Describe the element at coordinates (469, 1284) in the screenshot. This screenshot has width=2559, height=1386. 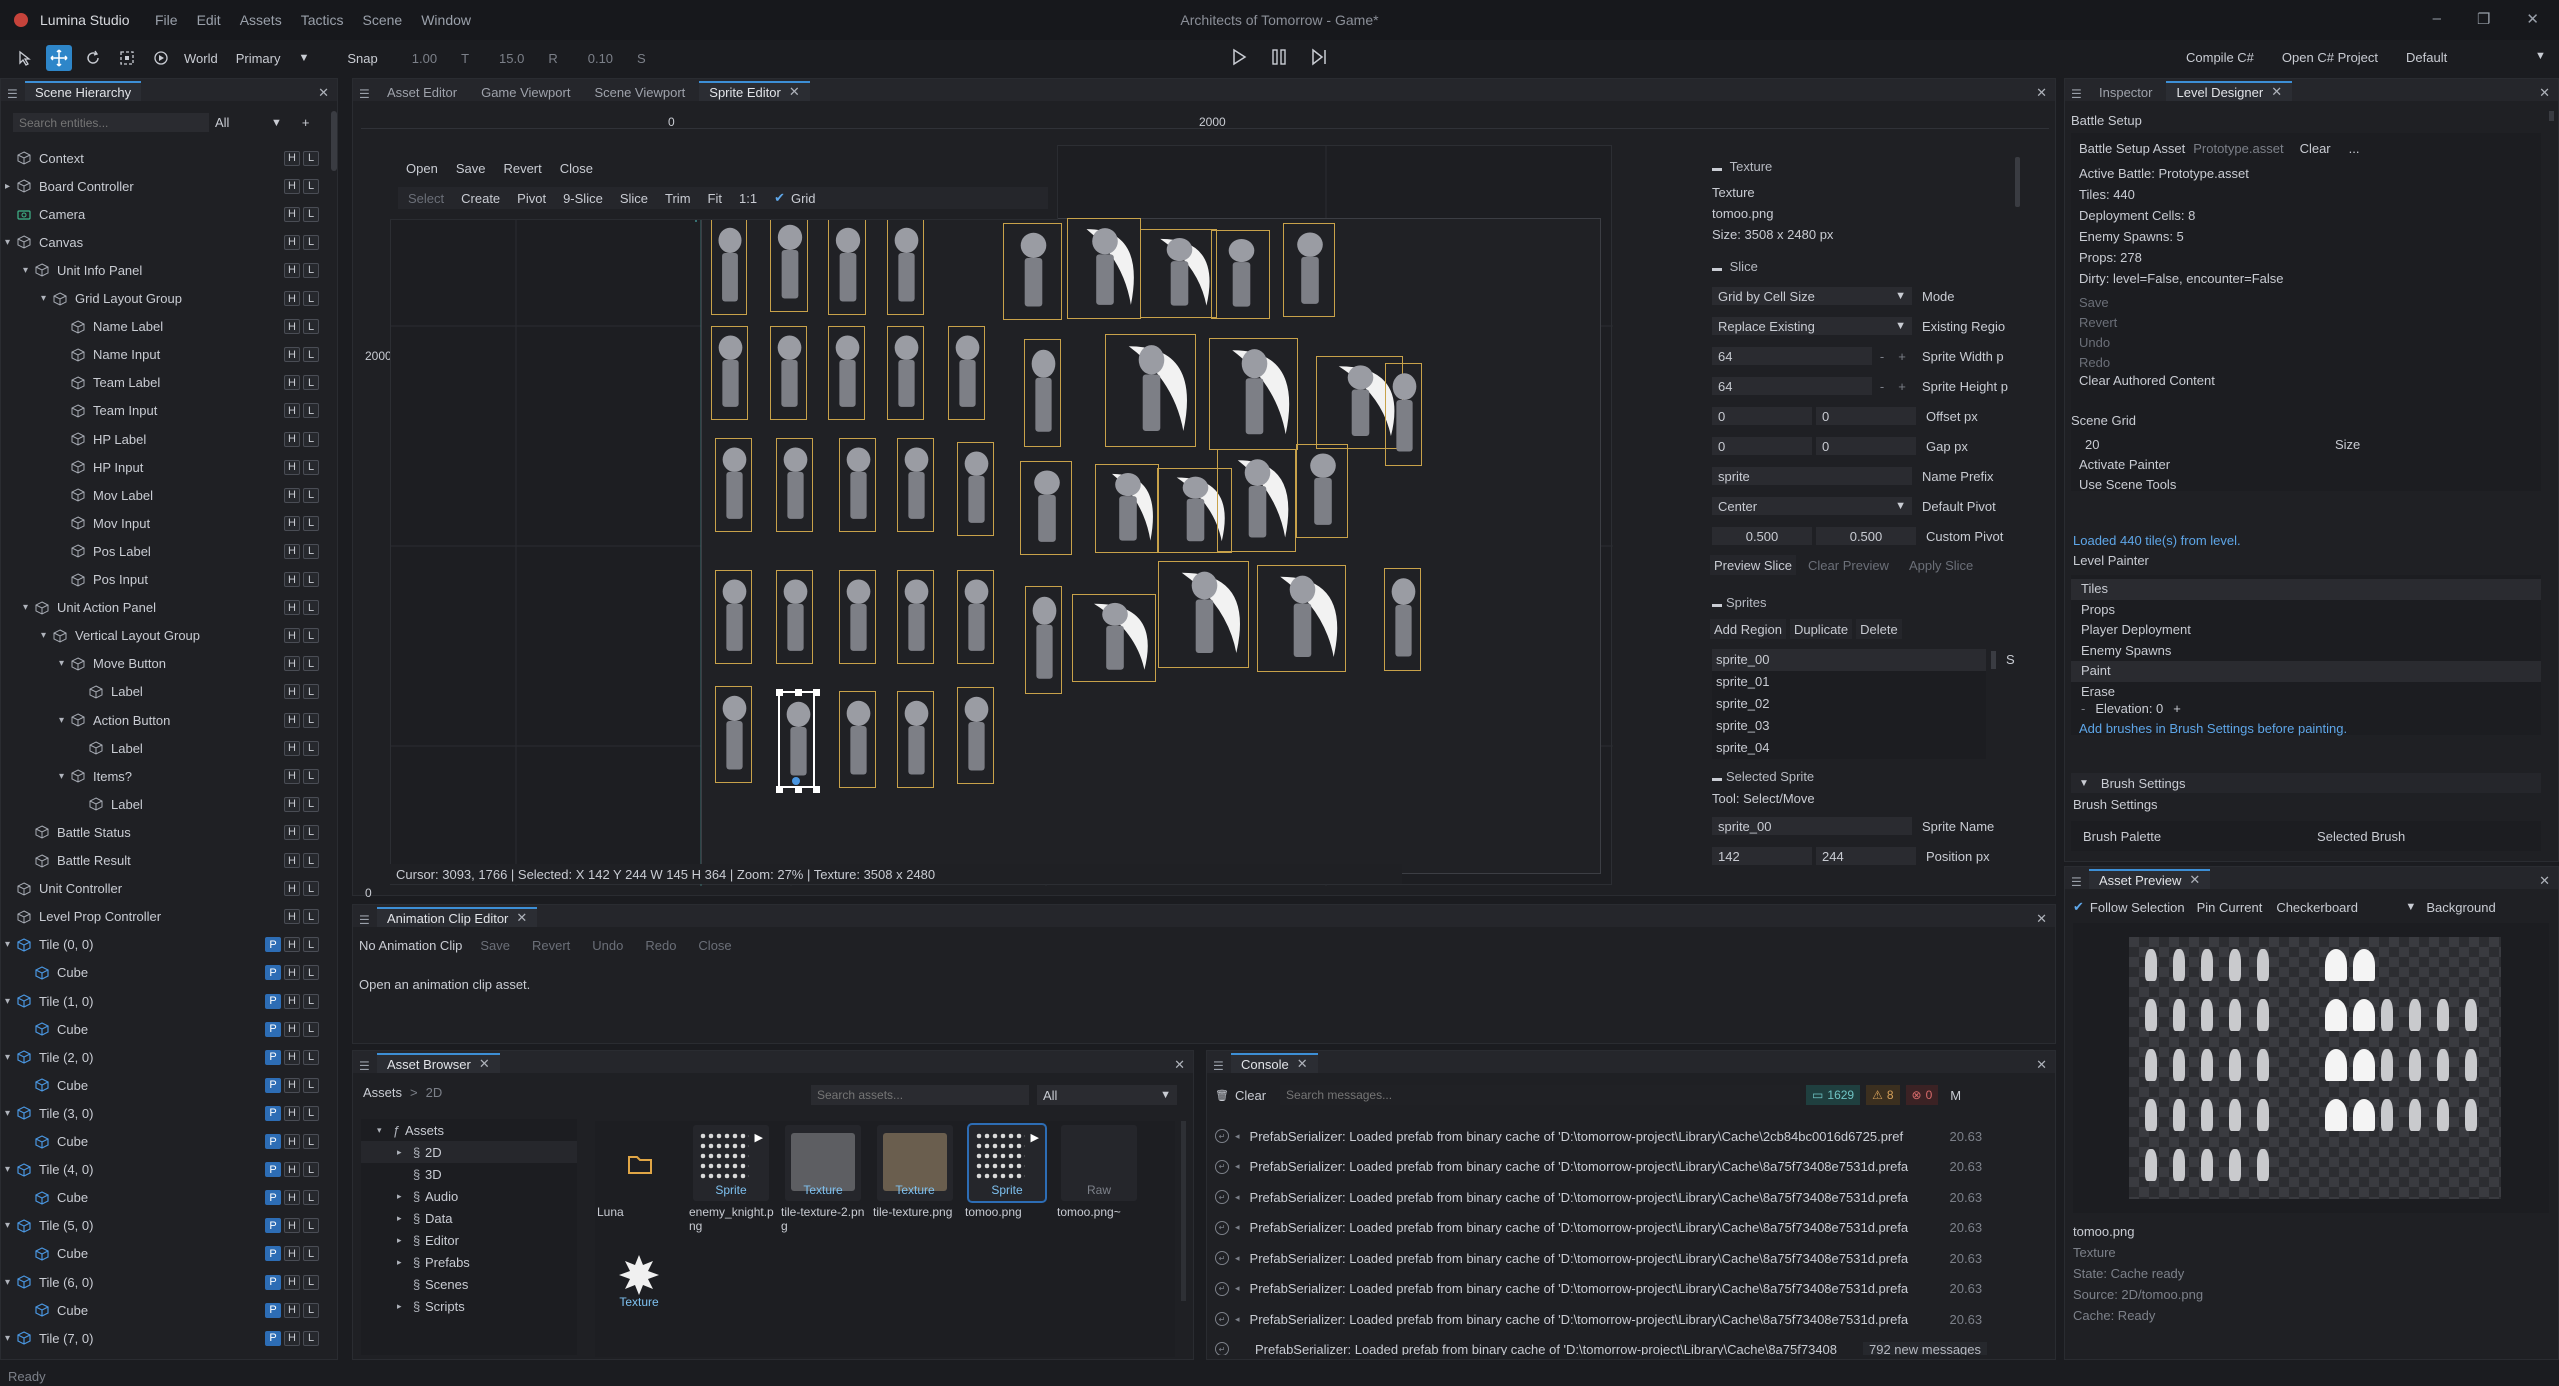
I see `asset-folder-row: § Scenes` at that location.